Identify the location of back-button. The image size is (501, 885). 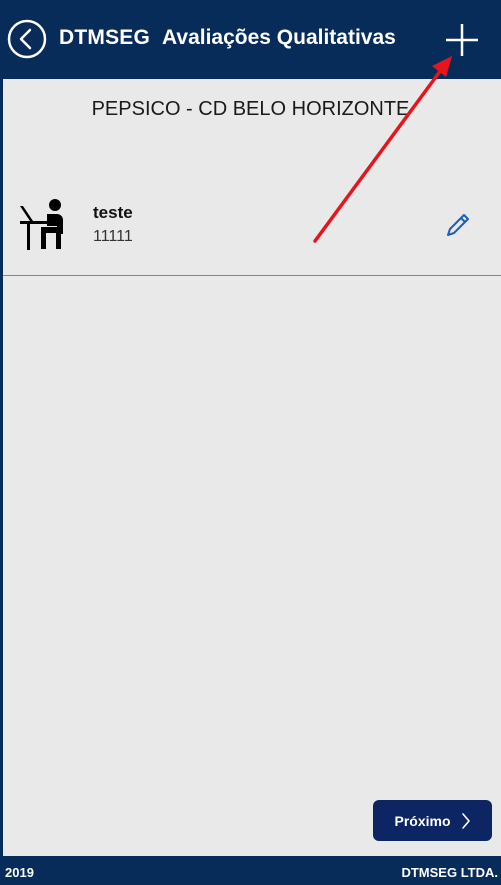
(27, 39).